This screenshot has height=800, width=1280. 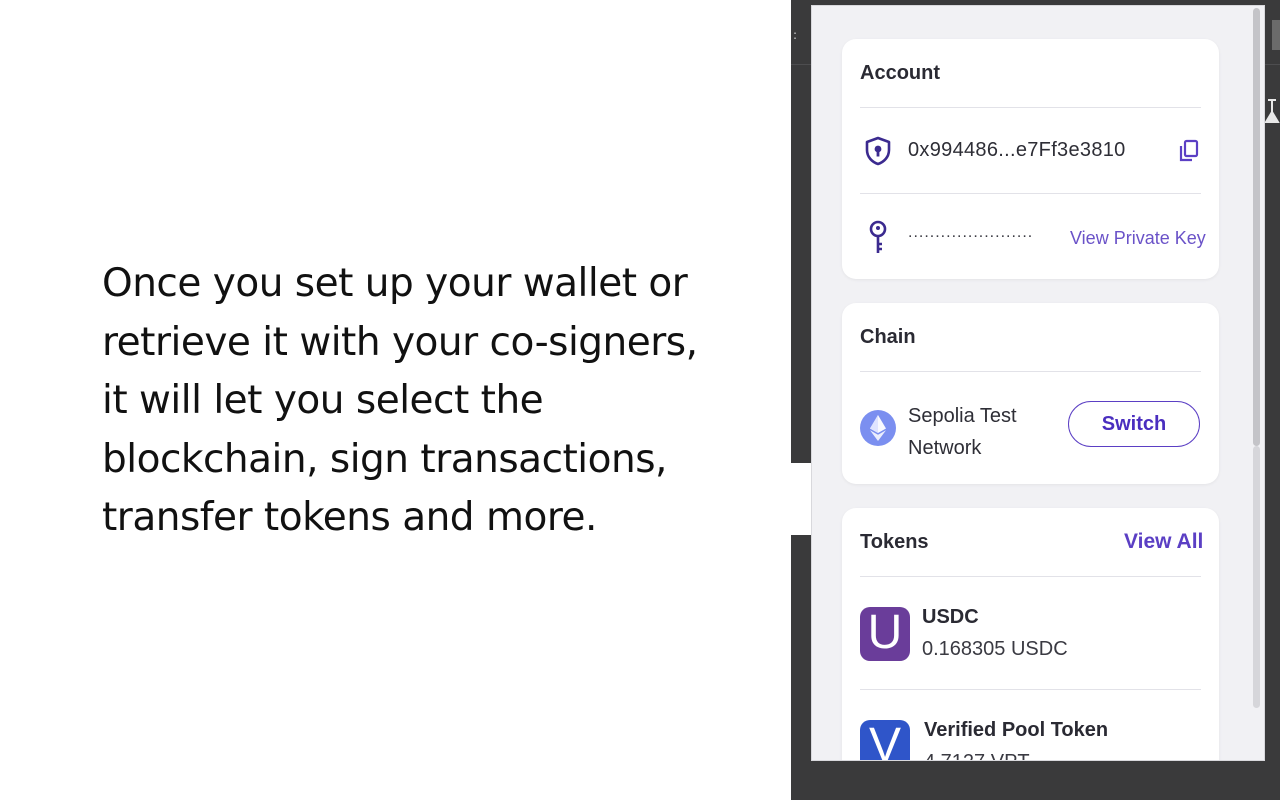 I want to click on chain-card: Chain Sepolia Test Network Switch, so click(x=1030, y=393).